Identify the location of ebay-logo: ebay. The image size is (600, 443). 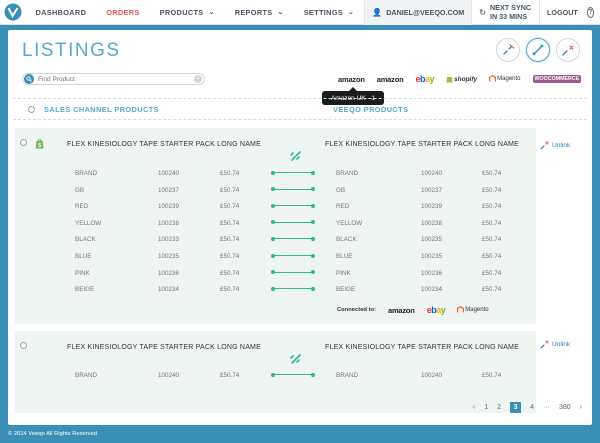
(425, 79).